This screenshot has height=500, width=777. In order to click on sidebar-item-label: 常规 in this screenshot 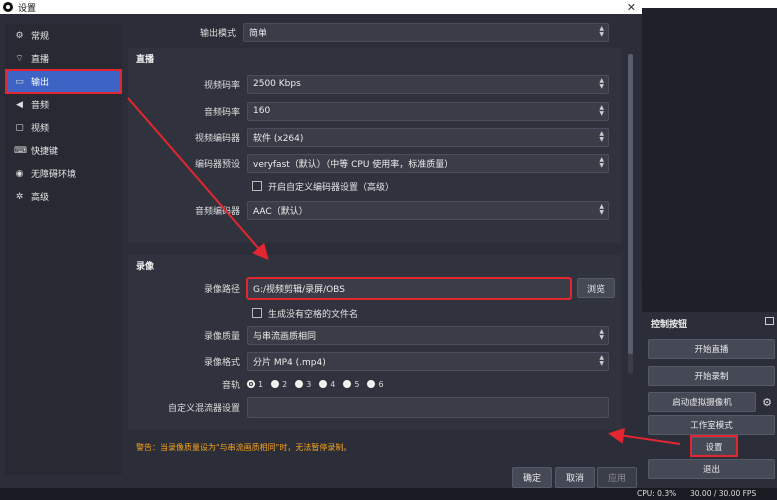, I will do `click(40, 37)`.